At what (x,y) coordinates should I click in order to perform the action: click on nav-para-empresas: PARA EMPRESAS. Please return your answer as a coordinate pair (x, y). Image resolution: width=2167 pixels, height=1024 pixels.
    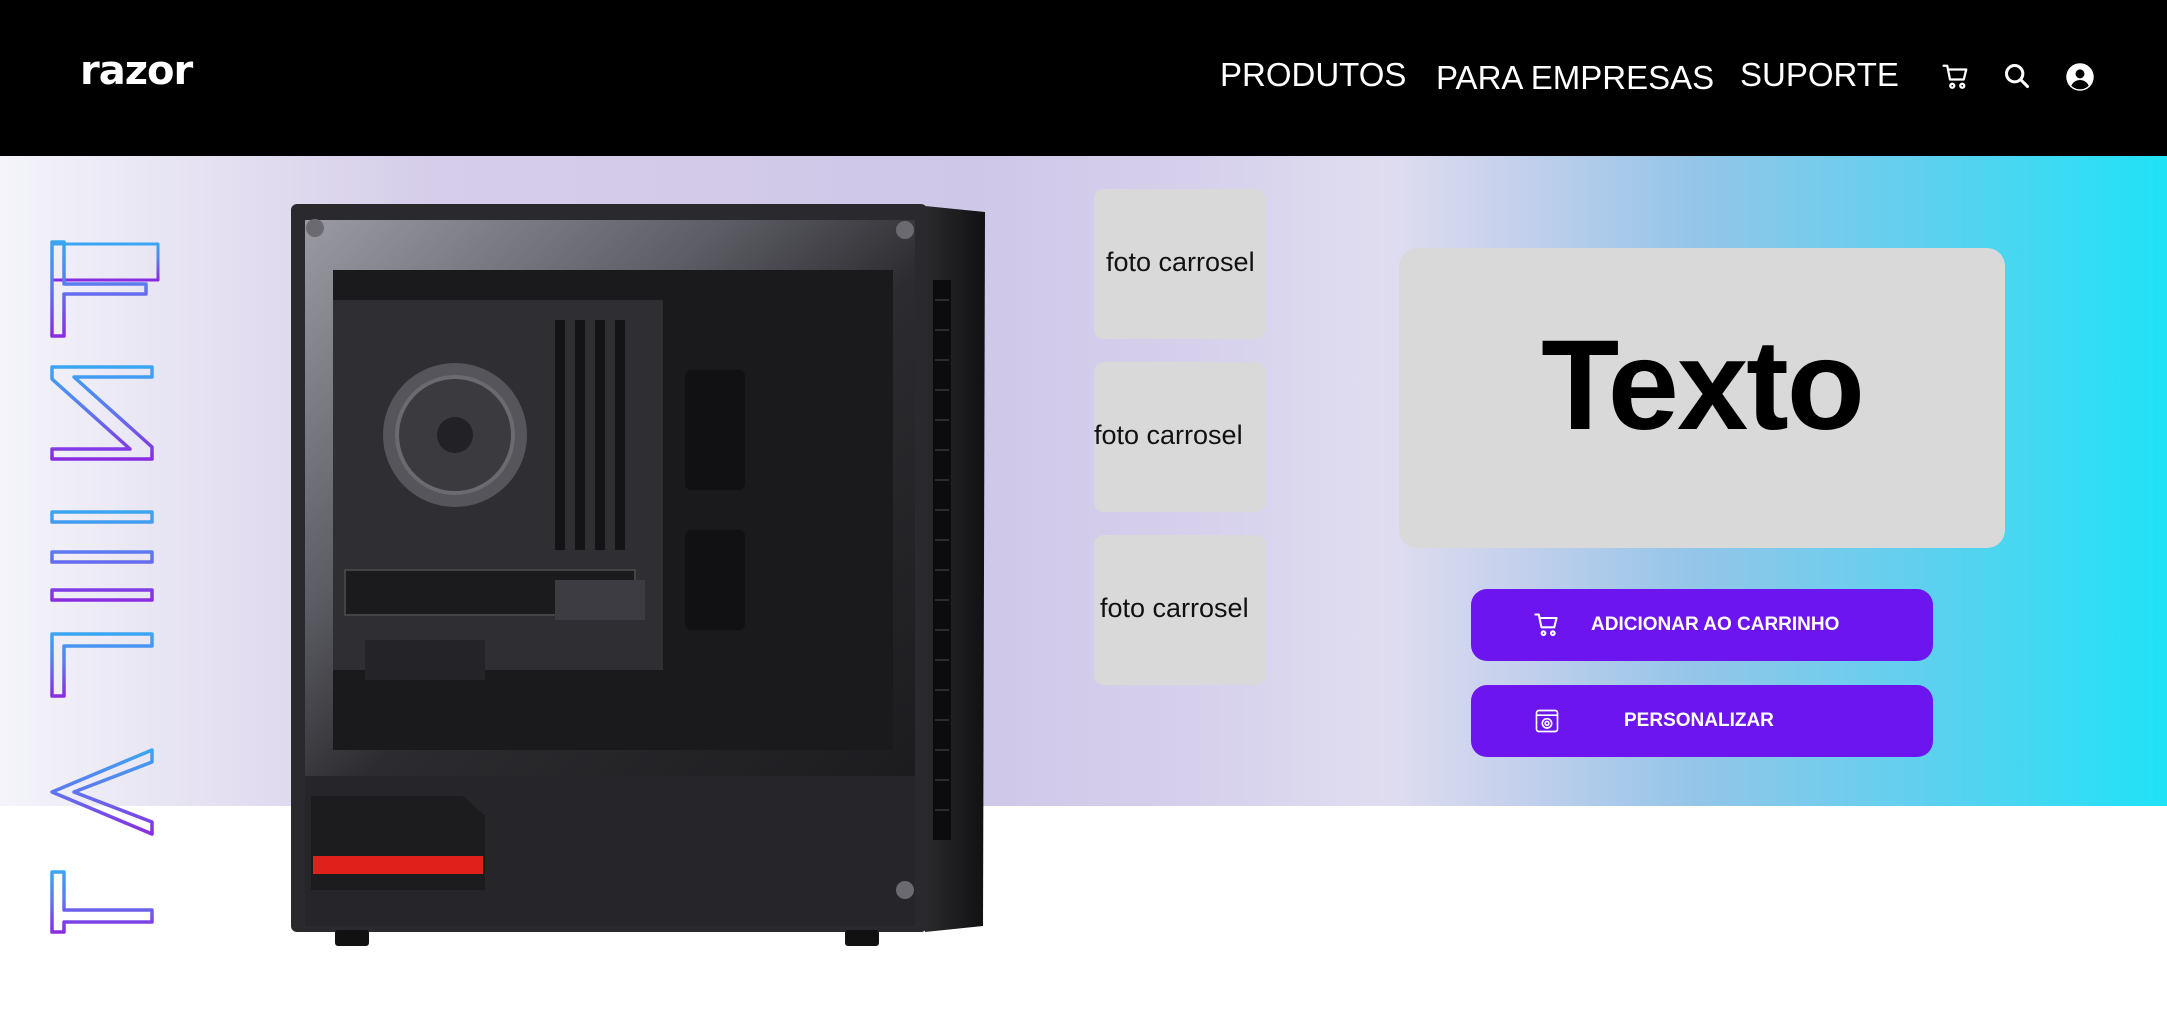
    Looking at the image, I should click on (1575, 78).